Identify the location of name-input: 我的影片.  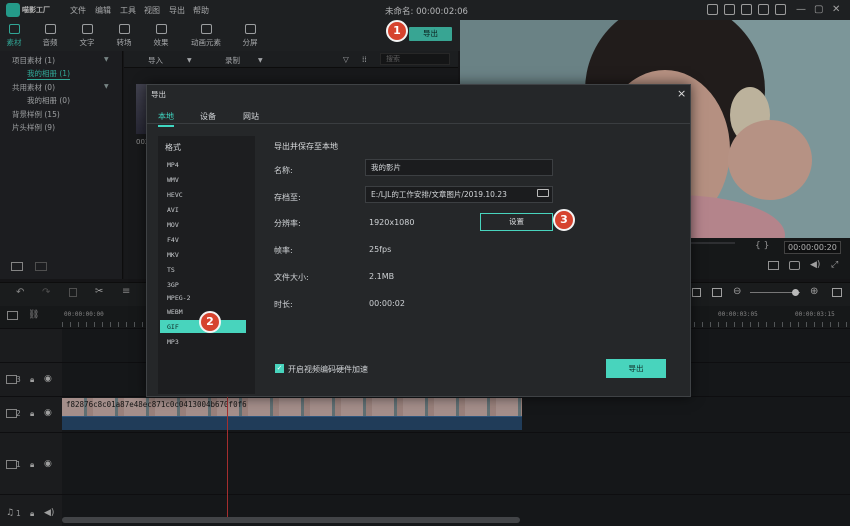
(459, 167).